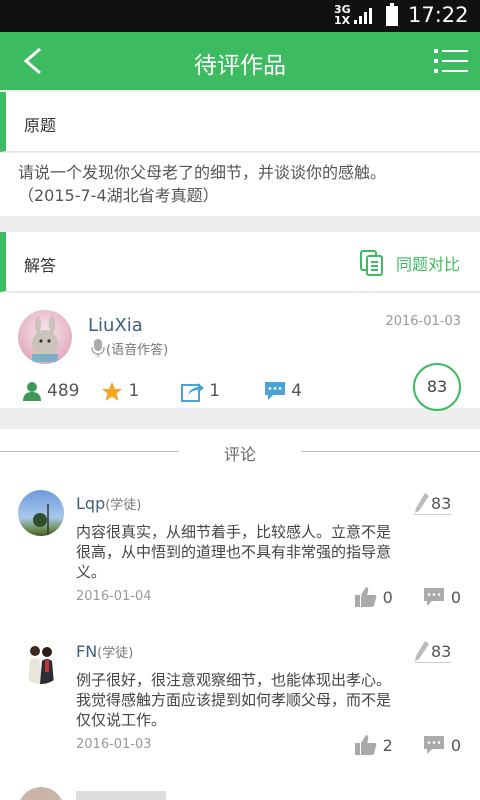 The width and height of the screenshot is (480, 800). I want to click on stars-stat: 1, so click(120, 391).